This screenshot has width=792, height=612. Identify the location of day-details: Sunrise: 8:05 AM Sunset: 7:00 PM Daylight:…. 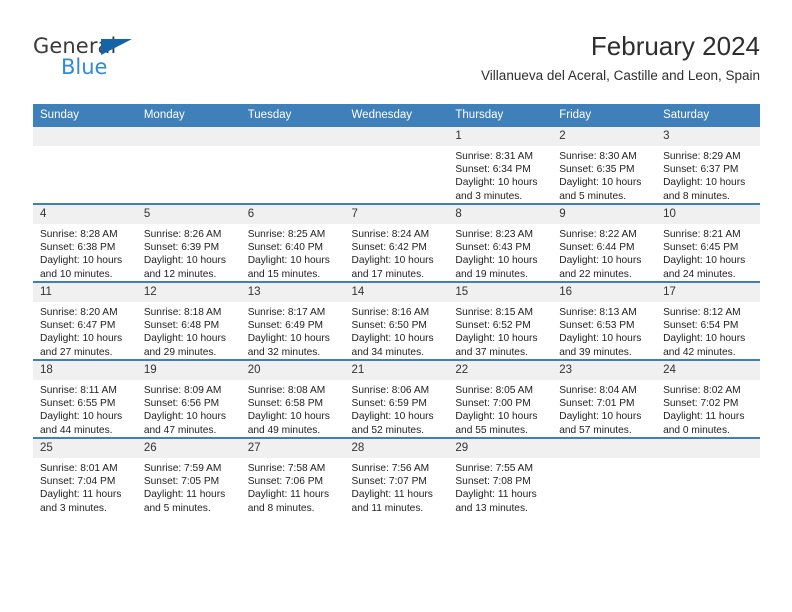
(500, 408).